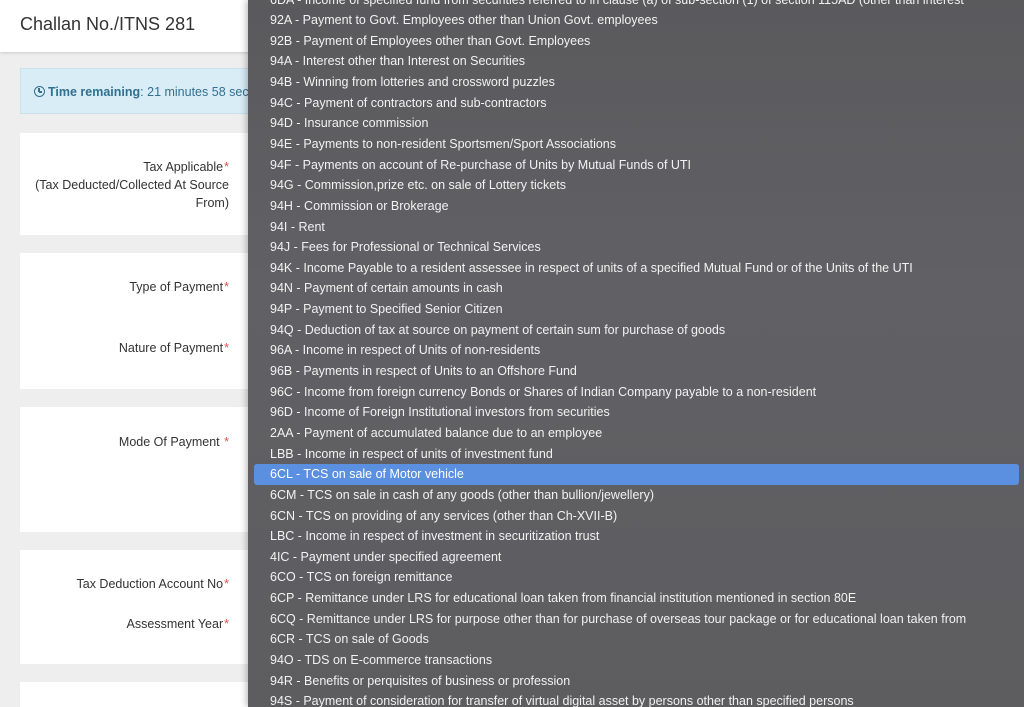 The height and width of the screenshot is (707, 1024). I want to click on dropdown-option: 94O - TDS on E-commerce transactions, so click(636, 660).